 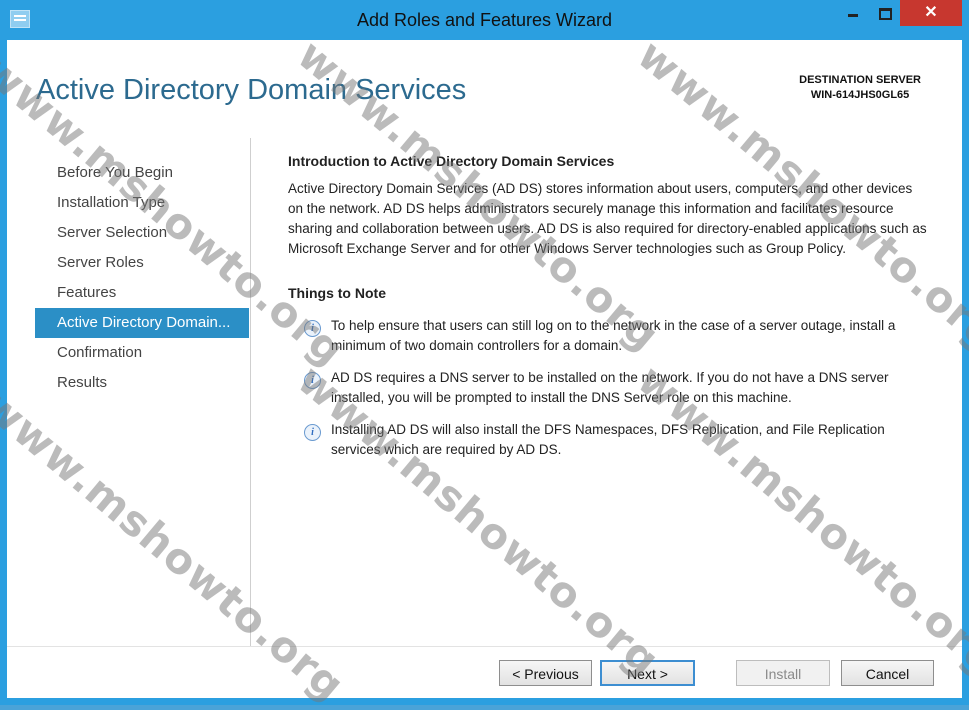 I want to click on nav-item-before-you-begin: Before You Begin, so click(x=142, y=173).